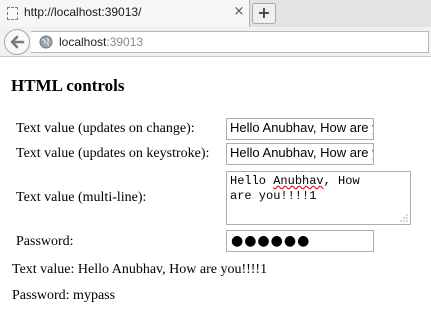  What do you see at coordinates (230, 42) in the screenshot?
I see `address-bar: localhost:39013` at bounding box center [230, 42].